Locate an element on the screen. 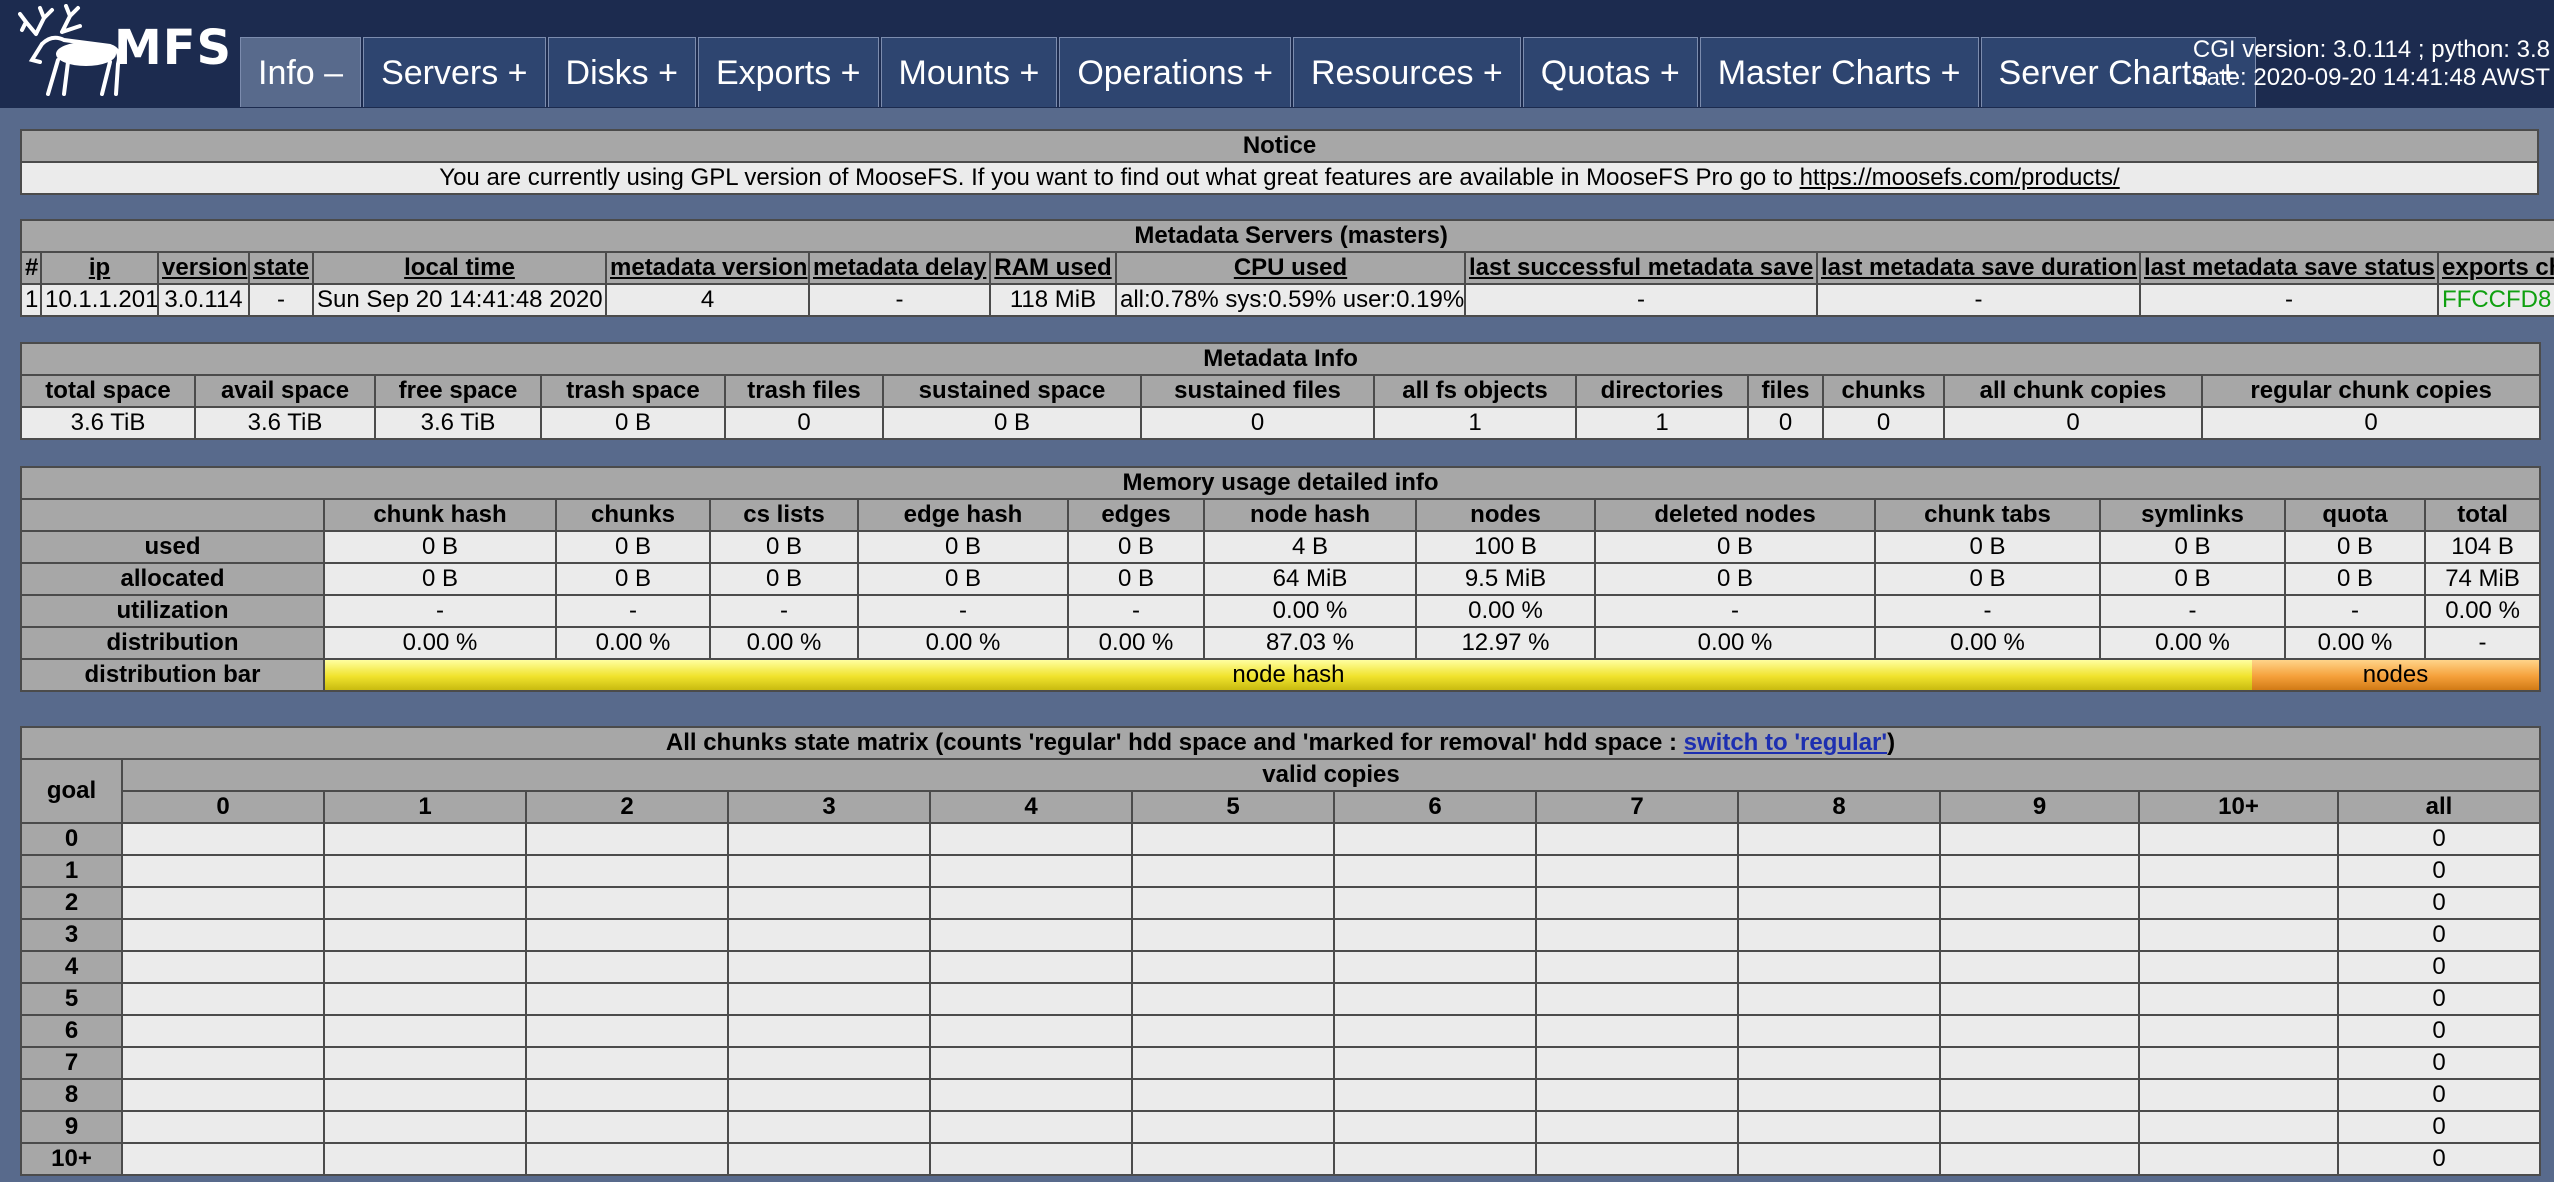 The width and height of the screenshot is (2554, 1182). matrix-goal-label: 1 is located at coordinates (71, 871).